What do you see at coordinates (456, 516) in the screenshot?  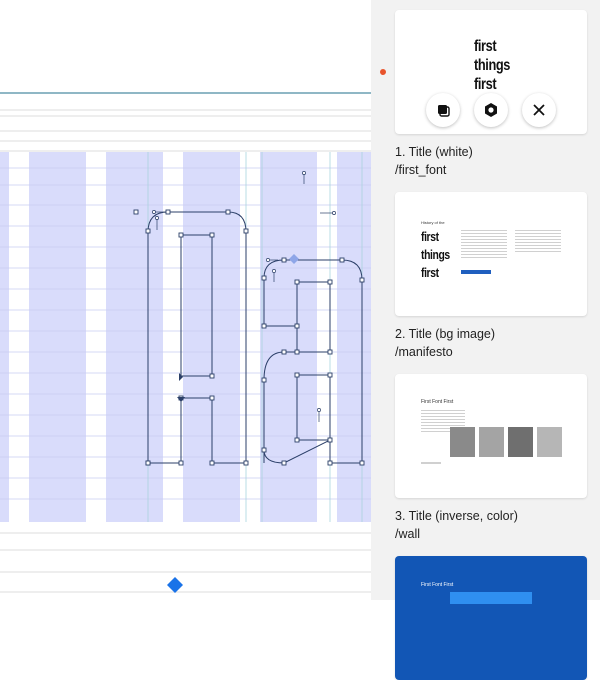 I see `slide-title: 3. Title (inverse, color)` at bounding box center [456, 516].